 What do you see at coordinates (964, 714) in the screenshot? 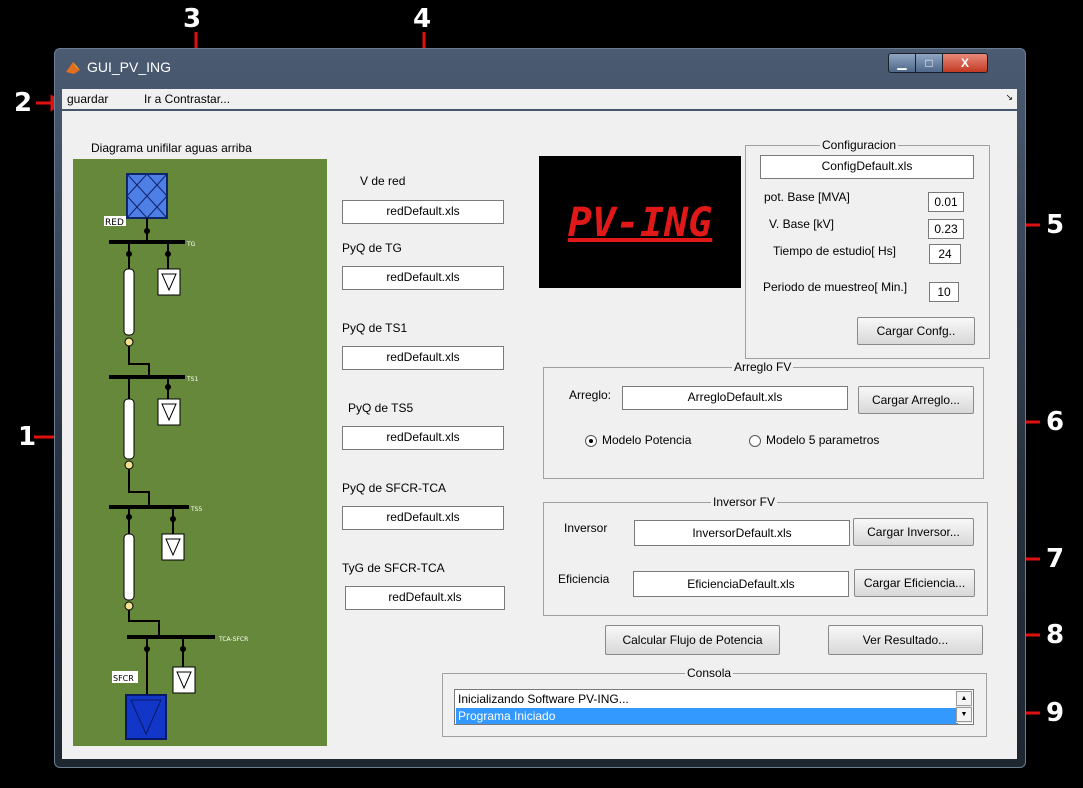
I see `scroll-down-icon: ▼` at bounding box center [964, 714].